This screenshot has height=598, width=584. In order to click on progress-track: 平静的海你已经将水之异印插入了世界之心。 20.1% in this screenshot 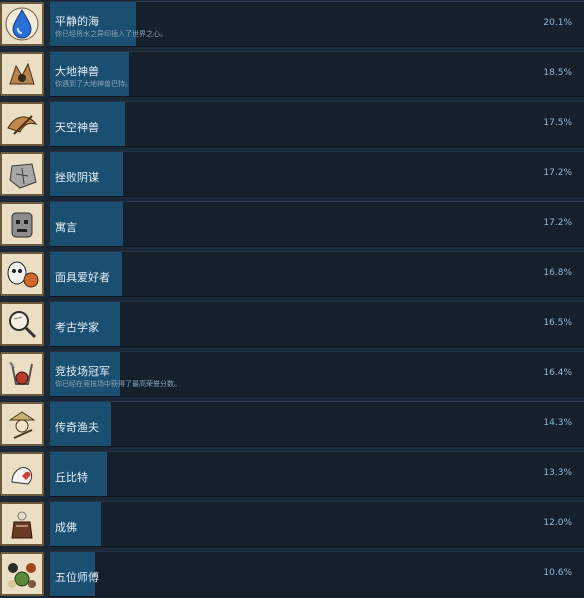, I will do `click(317, 24)`.